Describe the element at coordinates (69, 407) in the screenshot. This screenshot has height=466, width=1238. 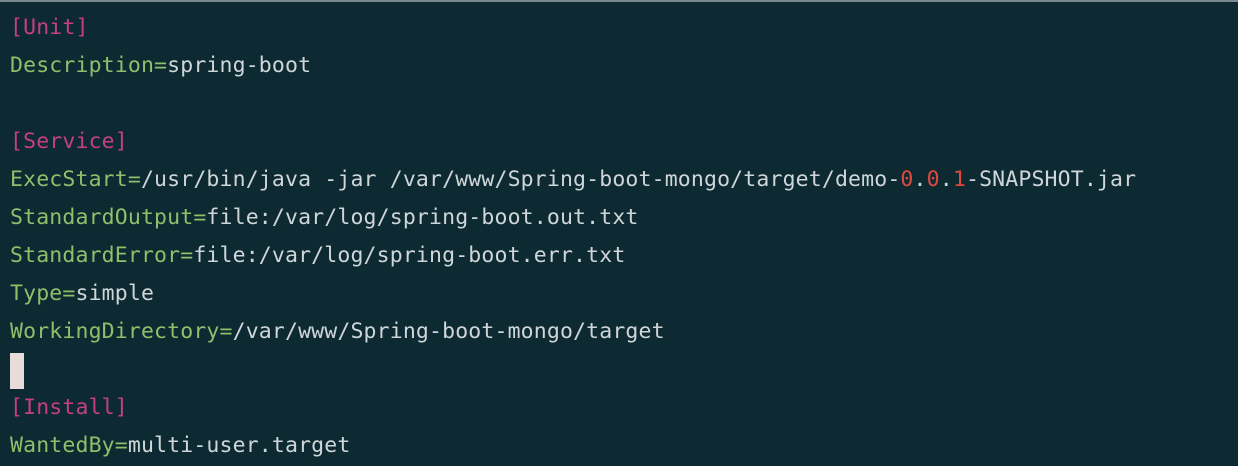
I see `section-header: [Install]` at that location.